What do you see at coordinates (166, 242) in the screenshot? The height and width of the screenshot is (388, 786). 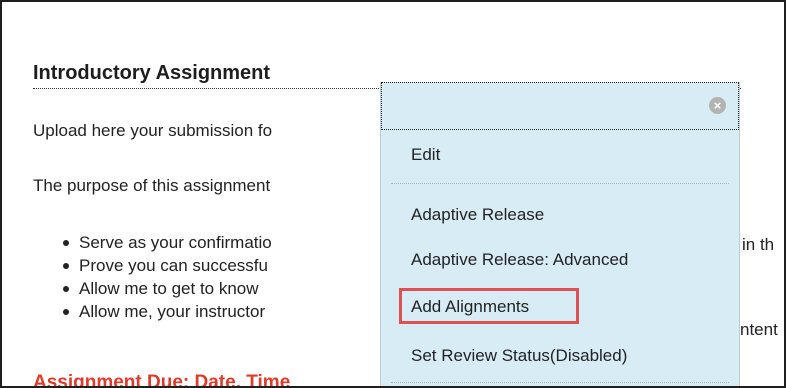 I see `list-item: Serve as your confirmatio` at bounding box center [166, 242].